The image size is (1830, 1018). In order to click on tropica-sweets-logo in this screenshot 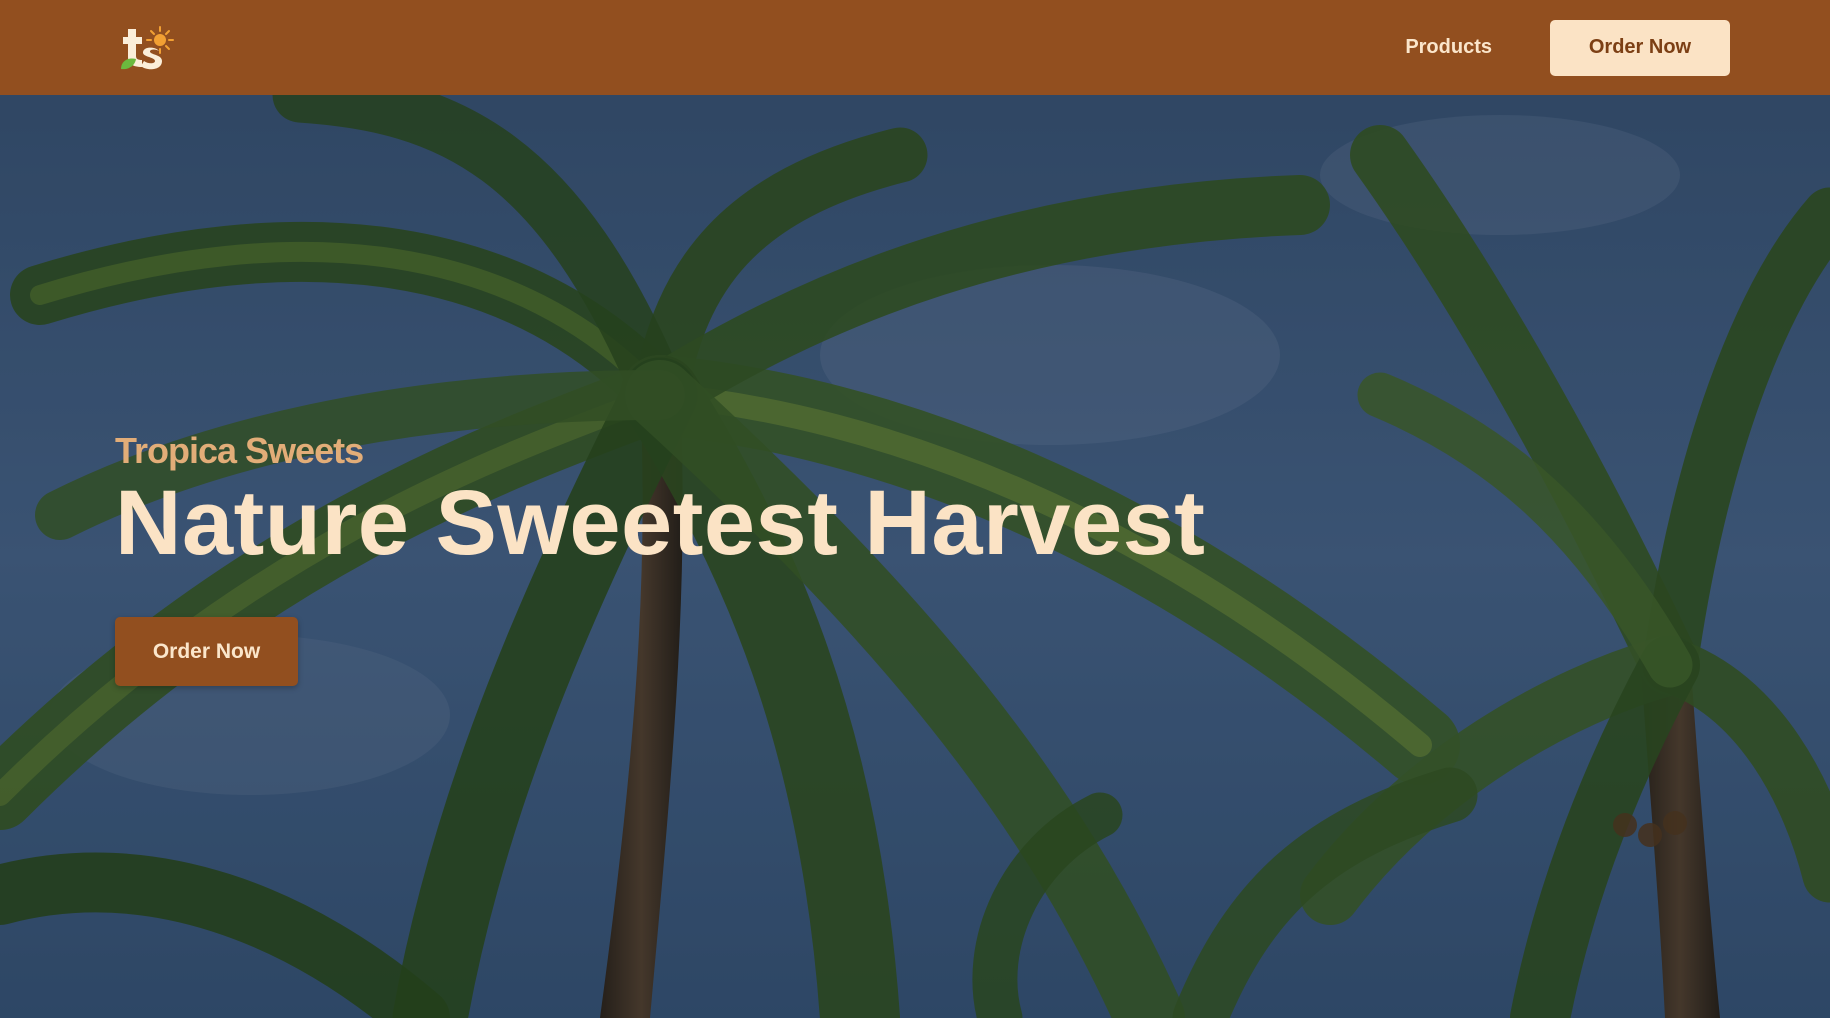, I will do `click(147, 47)`.